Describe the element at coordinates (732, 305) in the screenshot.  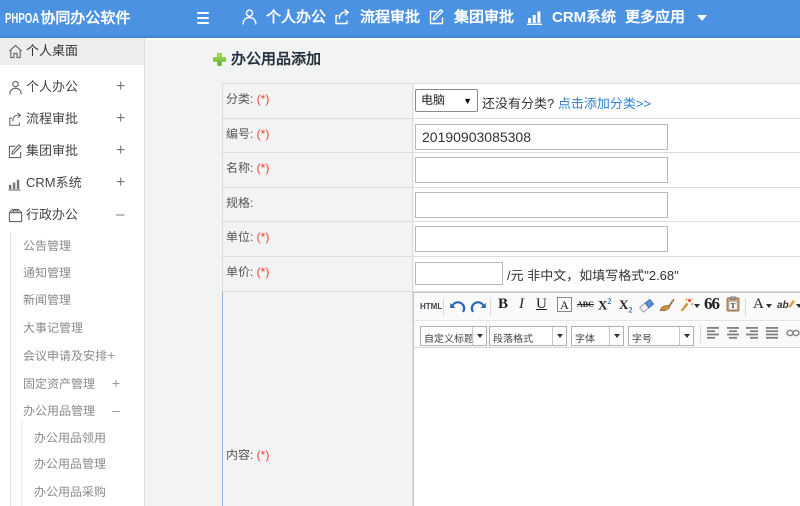
I see `svg-text: T` at that location.